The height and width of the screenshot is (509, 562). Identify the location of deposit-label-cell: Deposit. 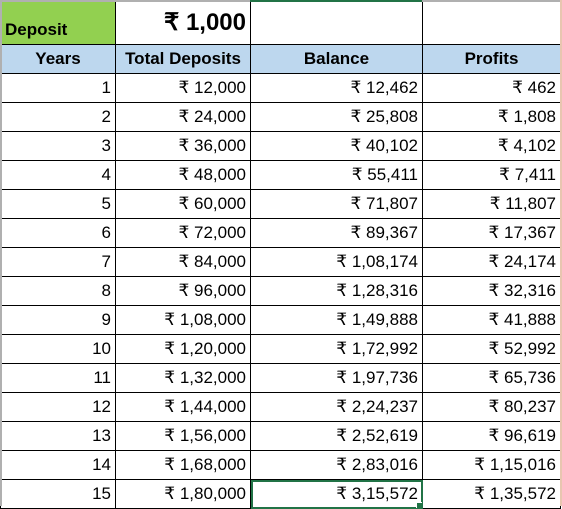
(58, 22).